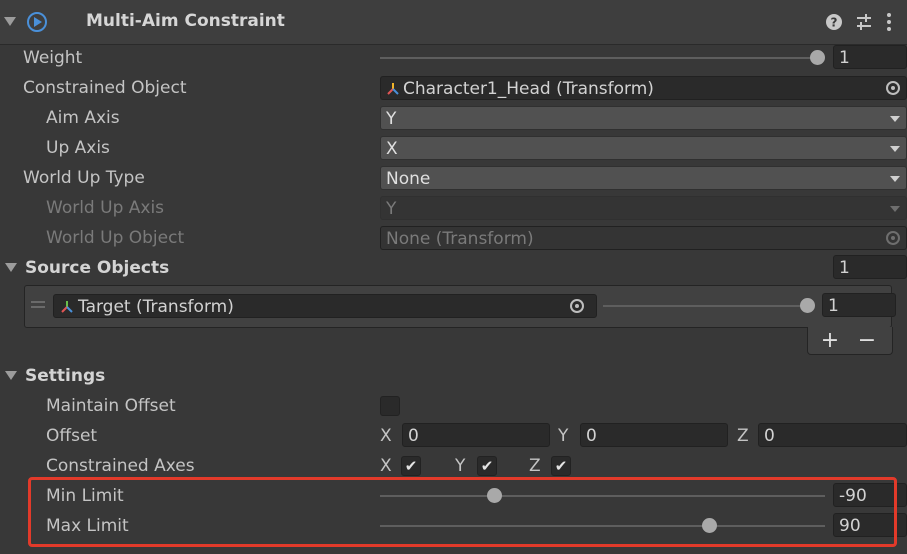  What do you see at coordinates (462, 512) in the screenshot?
I see `highlight-box` at bounding box center [462, 512].